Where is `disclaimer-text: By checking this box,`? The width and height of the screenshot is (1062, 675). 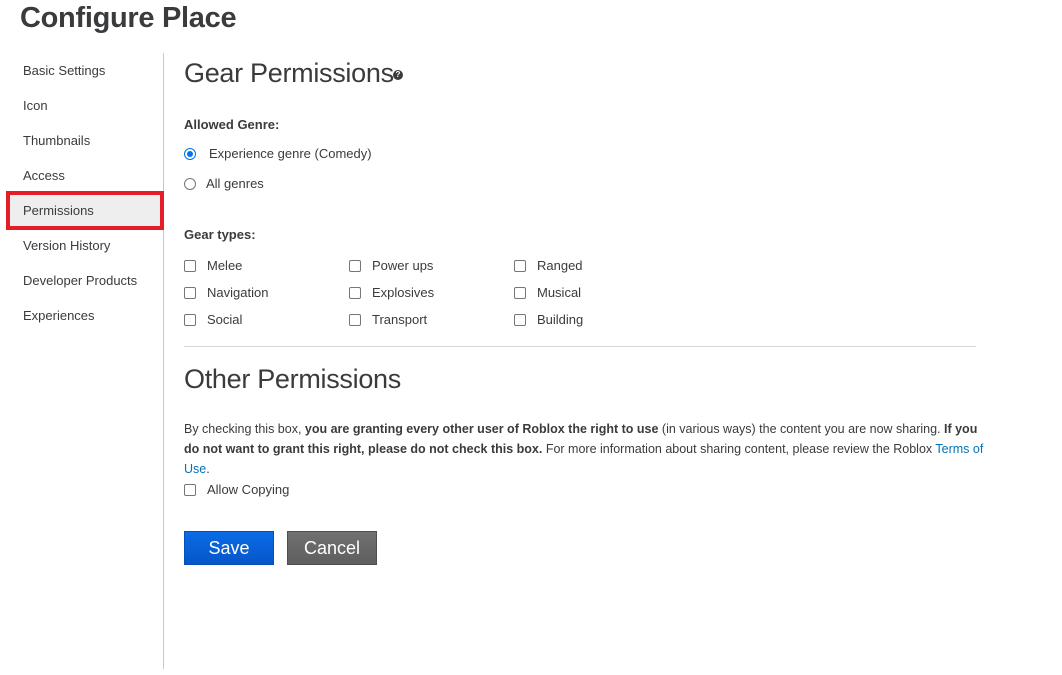 disclaimer-text: By checking this box, is located at coordinates (244, 429).